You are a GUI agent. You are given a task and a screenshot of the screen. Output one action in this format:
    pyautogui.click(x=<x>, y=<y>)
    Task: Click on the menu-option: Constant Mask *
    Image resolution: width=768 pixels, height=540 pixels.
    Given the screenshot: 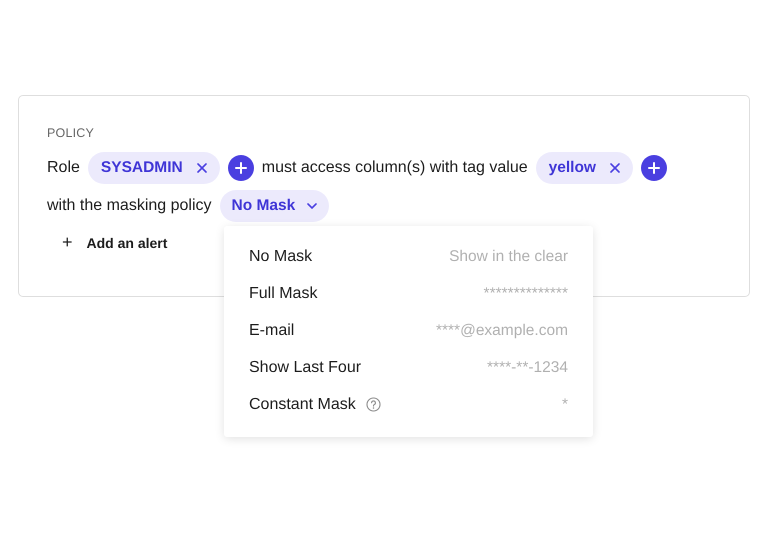 What is the action you would take?
    pyautogui.click(x=408, y=404)
    